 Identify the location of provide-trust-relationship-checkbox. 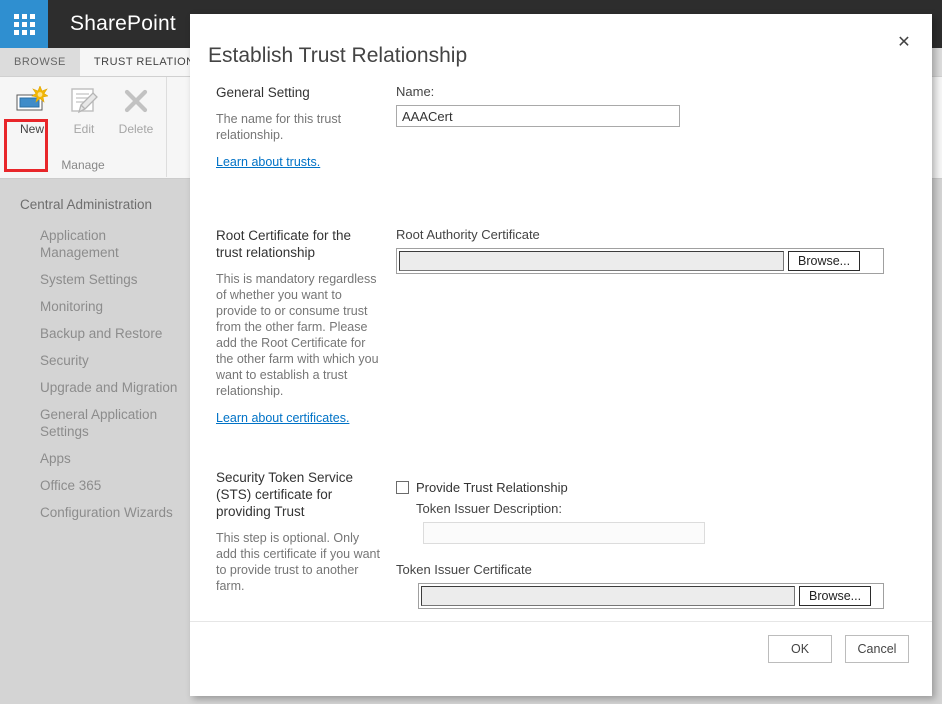
(402, 487).